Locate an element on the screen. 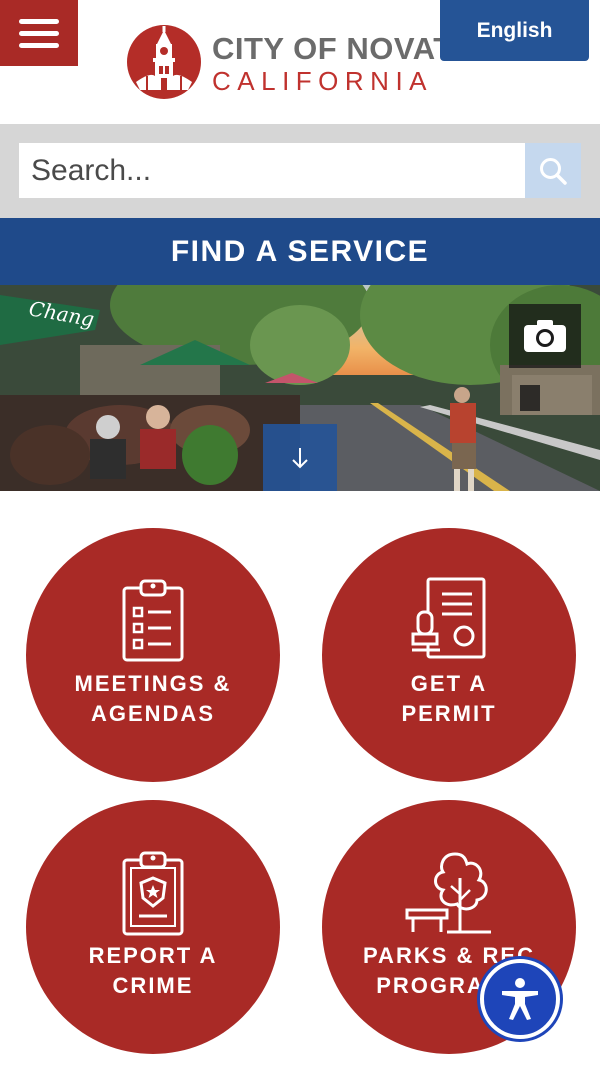 The width and height of the screenshot is (600, 1065). search-button is located at coordinates (553, 170).